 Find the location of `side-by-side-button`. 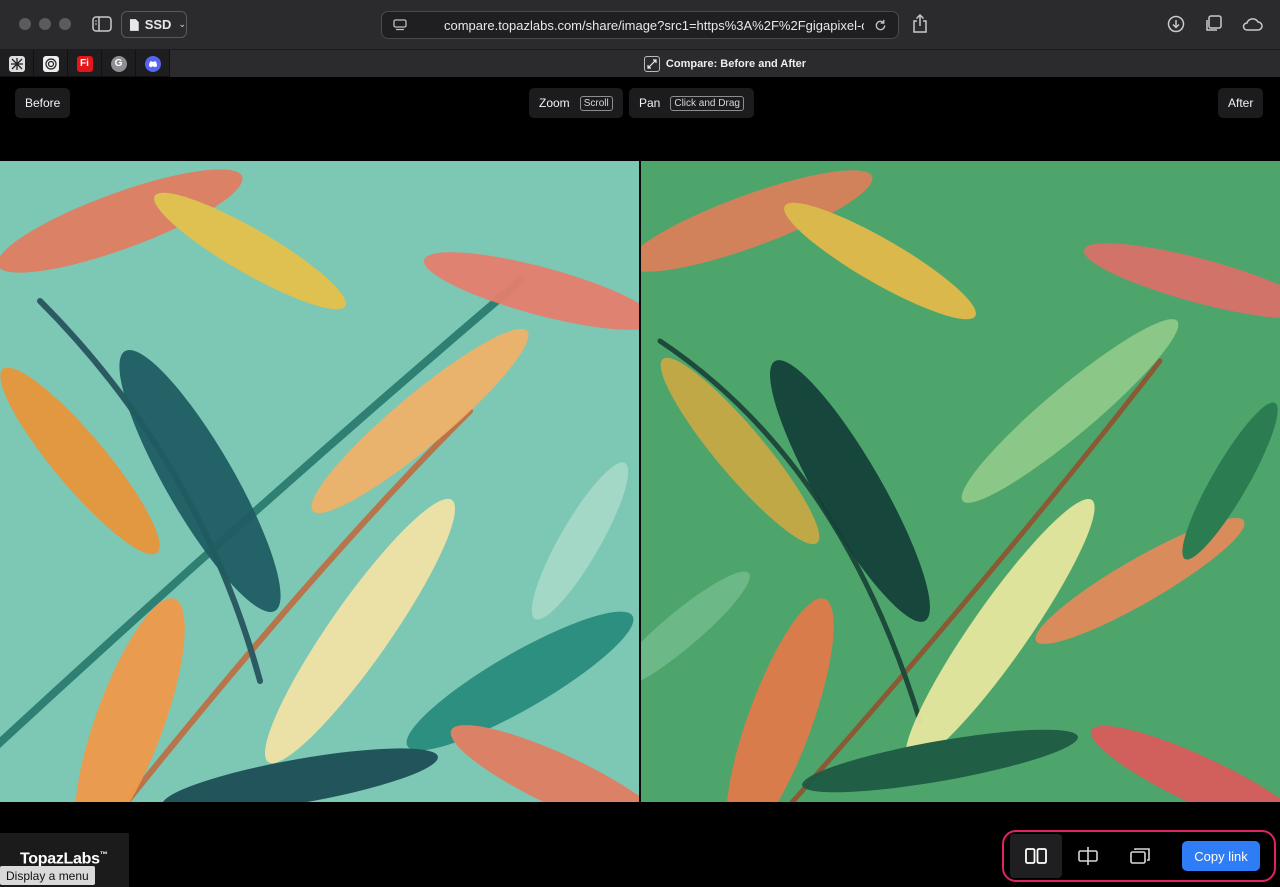

side-by-side-button is located at coordinates (1036, 856).